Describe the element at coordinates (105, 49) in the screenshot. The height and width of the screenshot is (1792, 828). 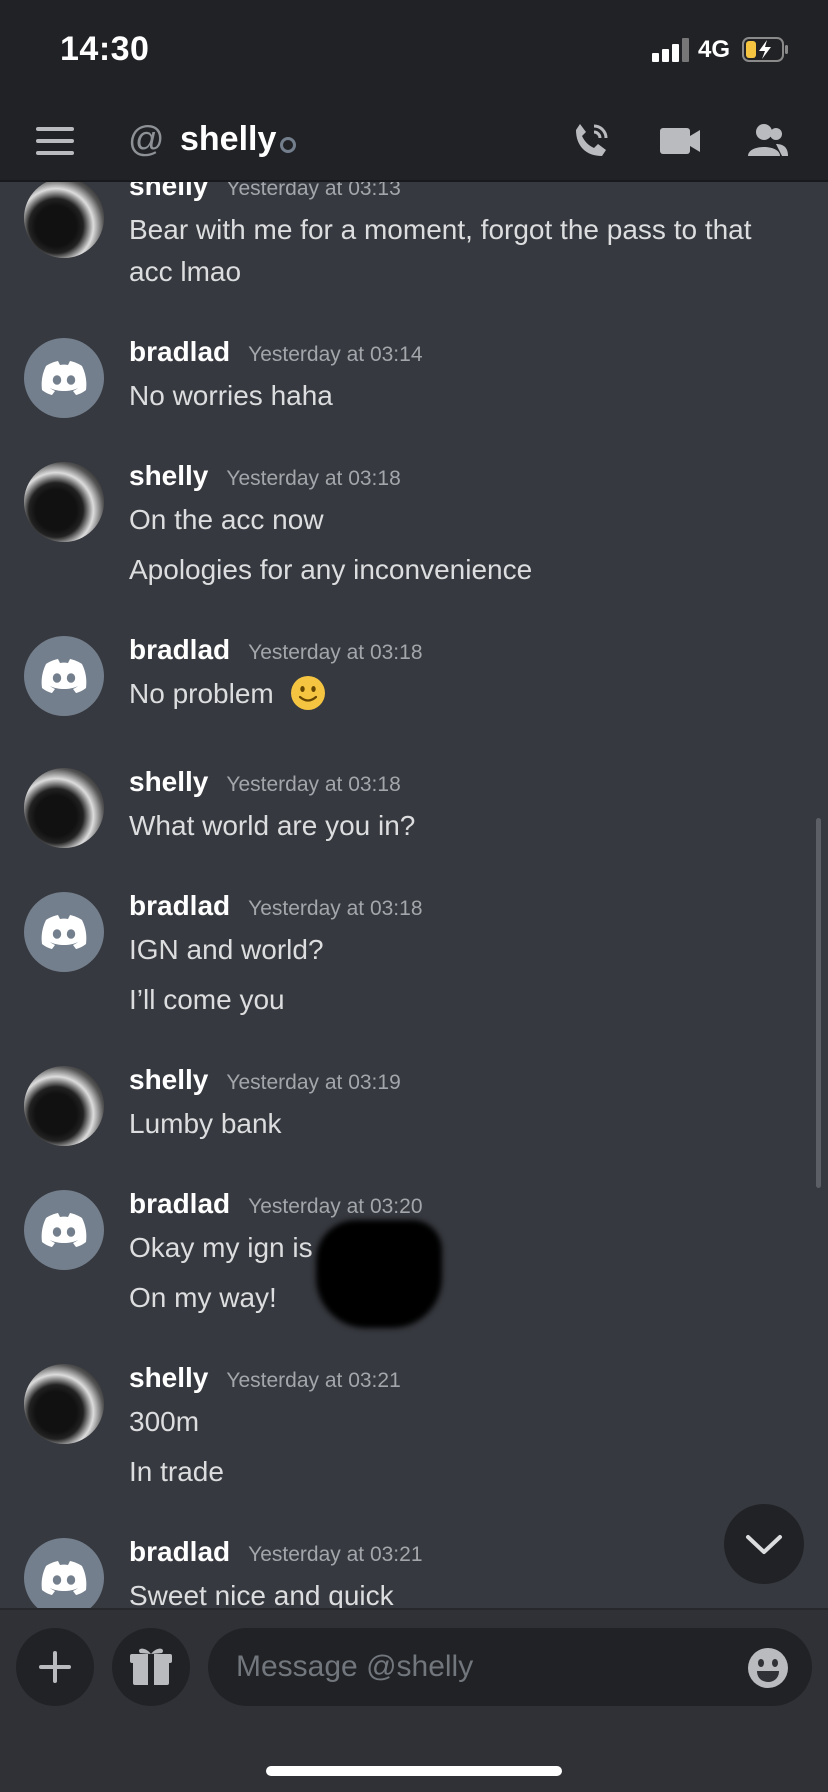
I see `status-time: 14:30` at that location.